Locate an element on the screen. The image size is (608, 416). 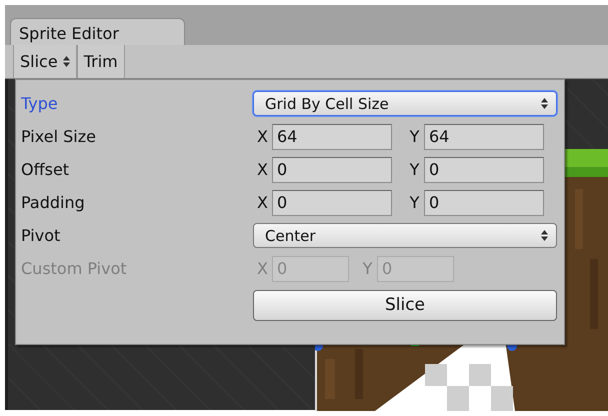
field-label: Padding is located at coordinates (53, 202).